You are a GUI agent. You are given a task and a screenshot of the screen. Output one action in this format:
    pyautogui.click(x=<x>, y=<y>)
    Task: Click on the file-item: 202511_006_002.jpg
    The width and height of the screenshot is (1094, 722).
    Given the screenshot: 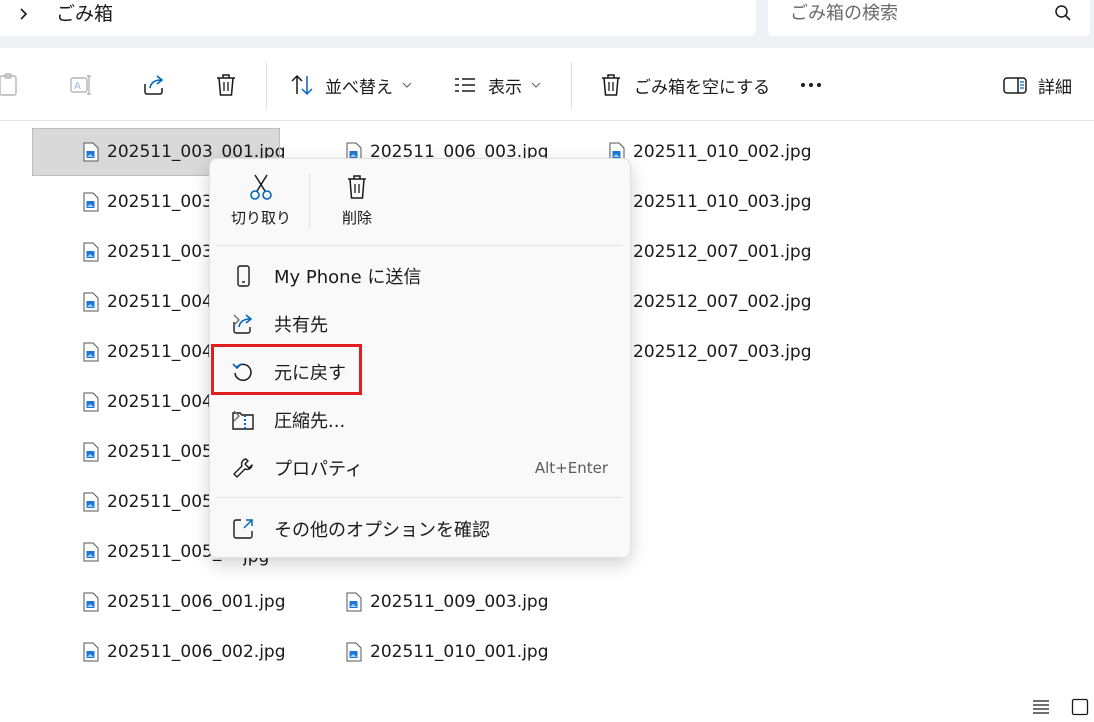 What is the action you would take?
    pyautogui.click(x=184, y=652)
    